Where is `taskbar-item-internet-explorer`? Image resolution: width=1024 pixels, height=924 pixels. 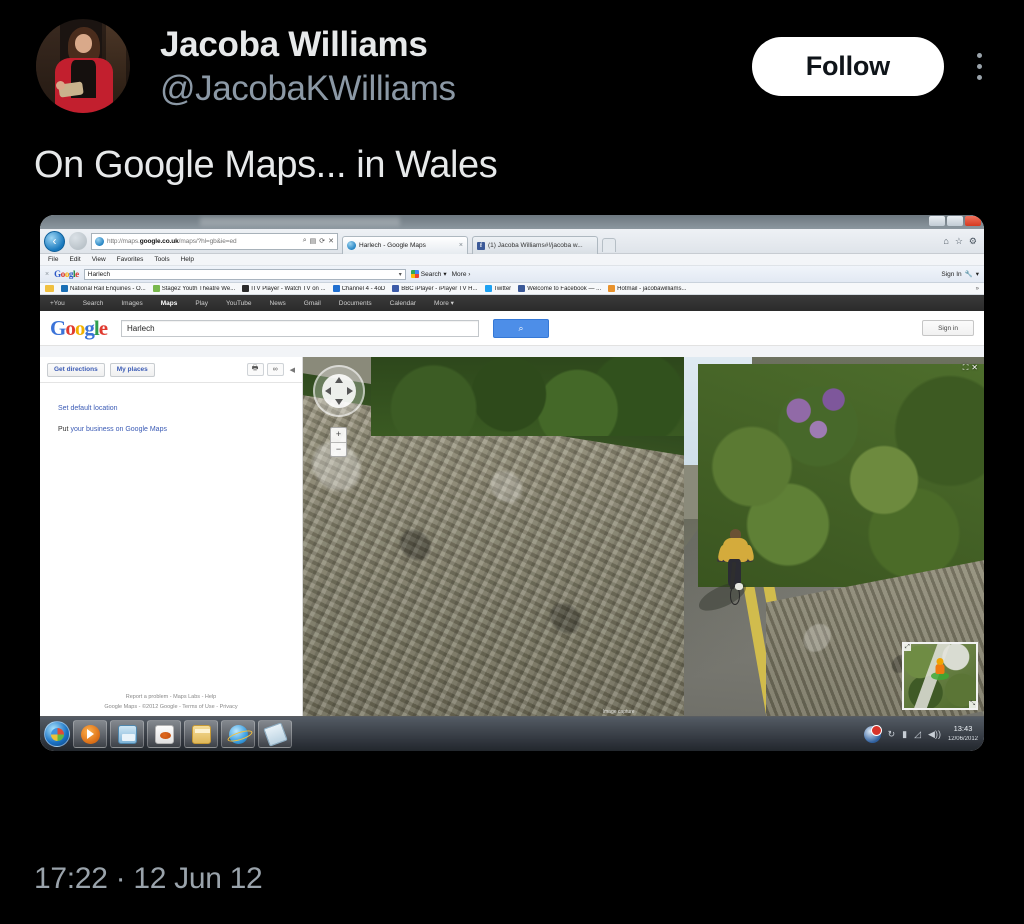 taskbar-item-internet-explorer is located at coordinates (238, 734).